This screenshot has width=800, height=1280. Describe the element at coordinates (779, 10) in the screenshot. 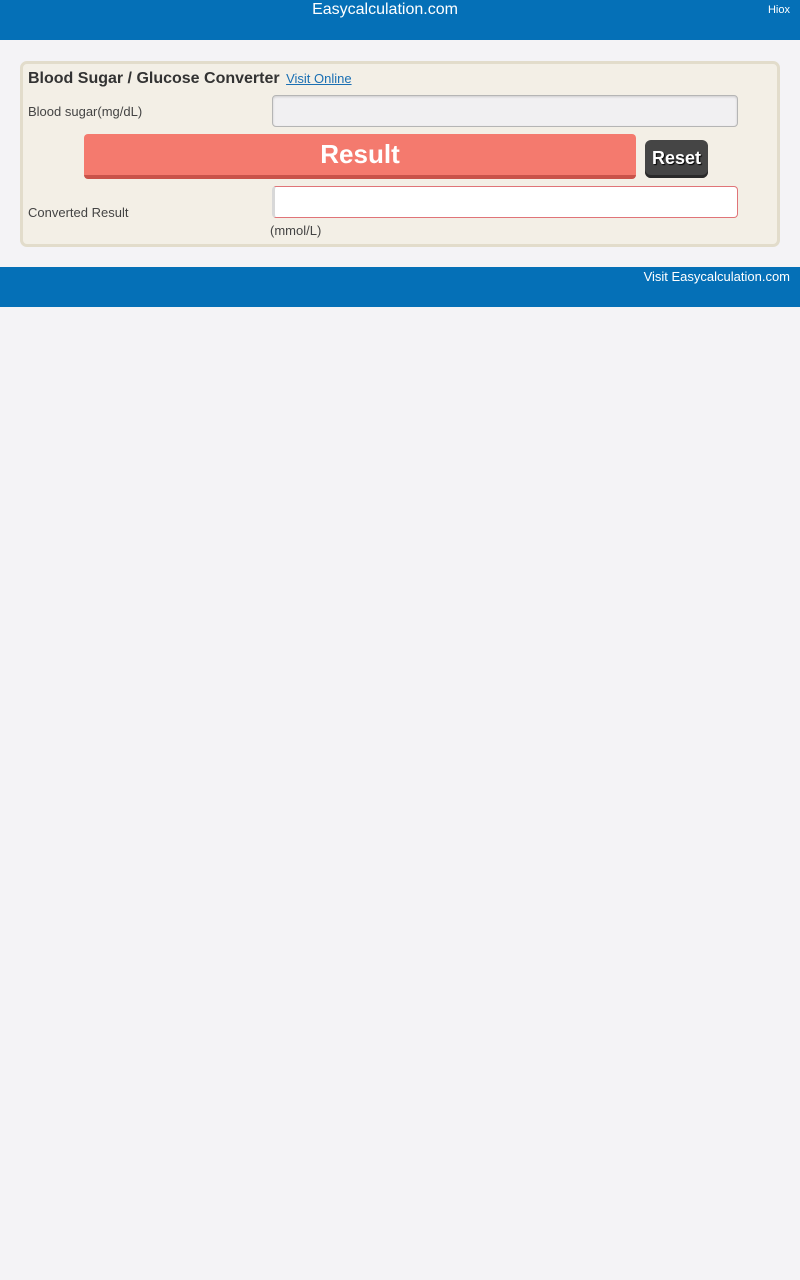

I see `hiox-link: Hiox` at that location.